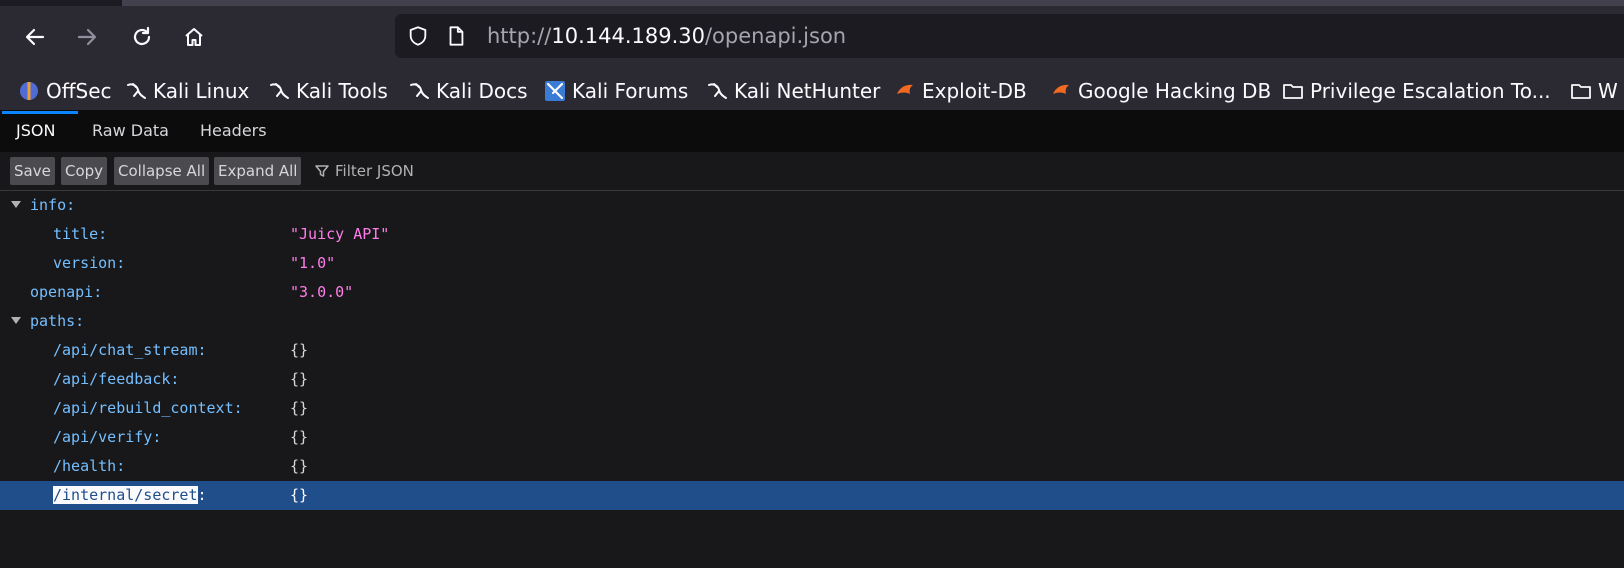  I want to click on bookmark-offsec: OffSec, so click(65, 91).